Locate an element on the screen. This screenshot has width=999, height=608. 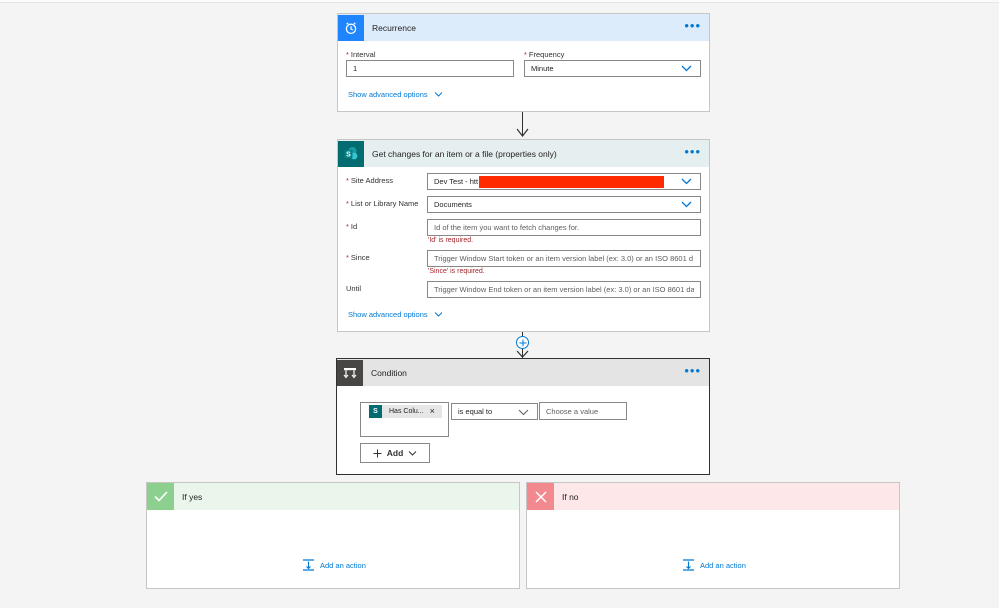
id-error: 'Id' is required. is located at coordinates (451, 240).